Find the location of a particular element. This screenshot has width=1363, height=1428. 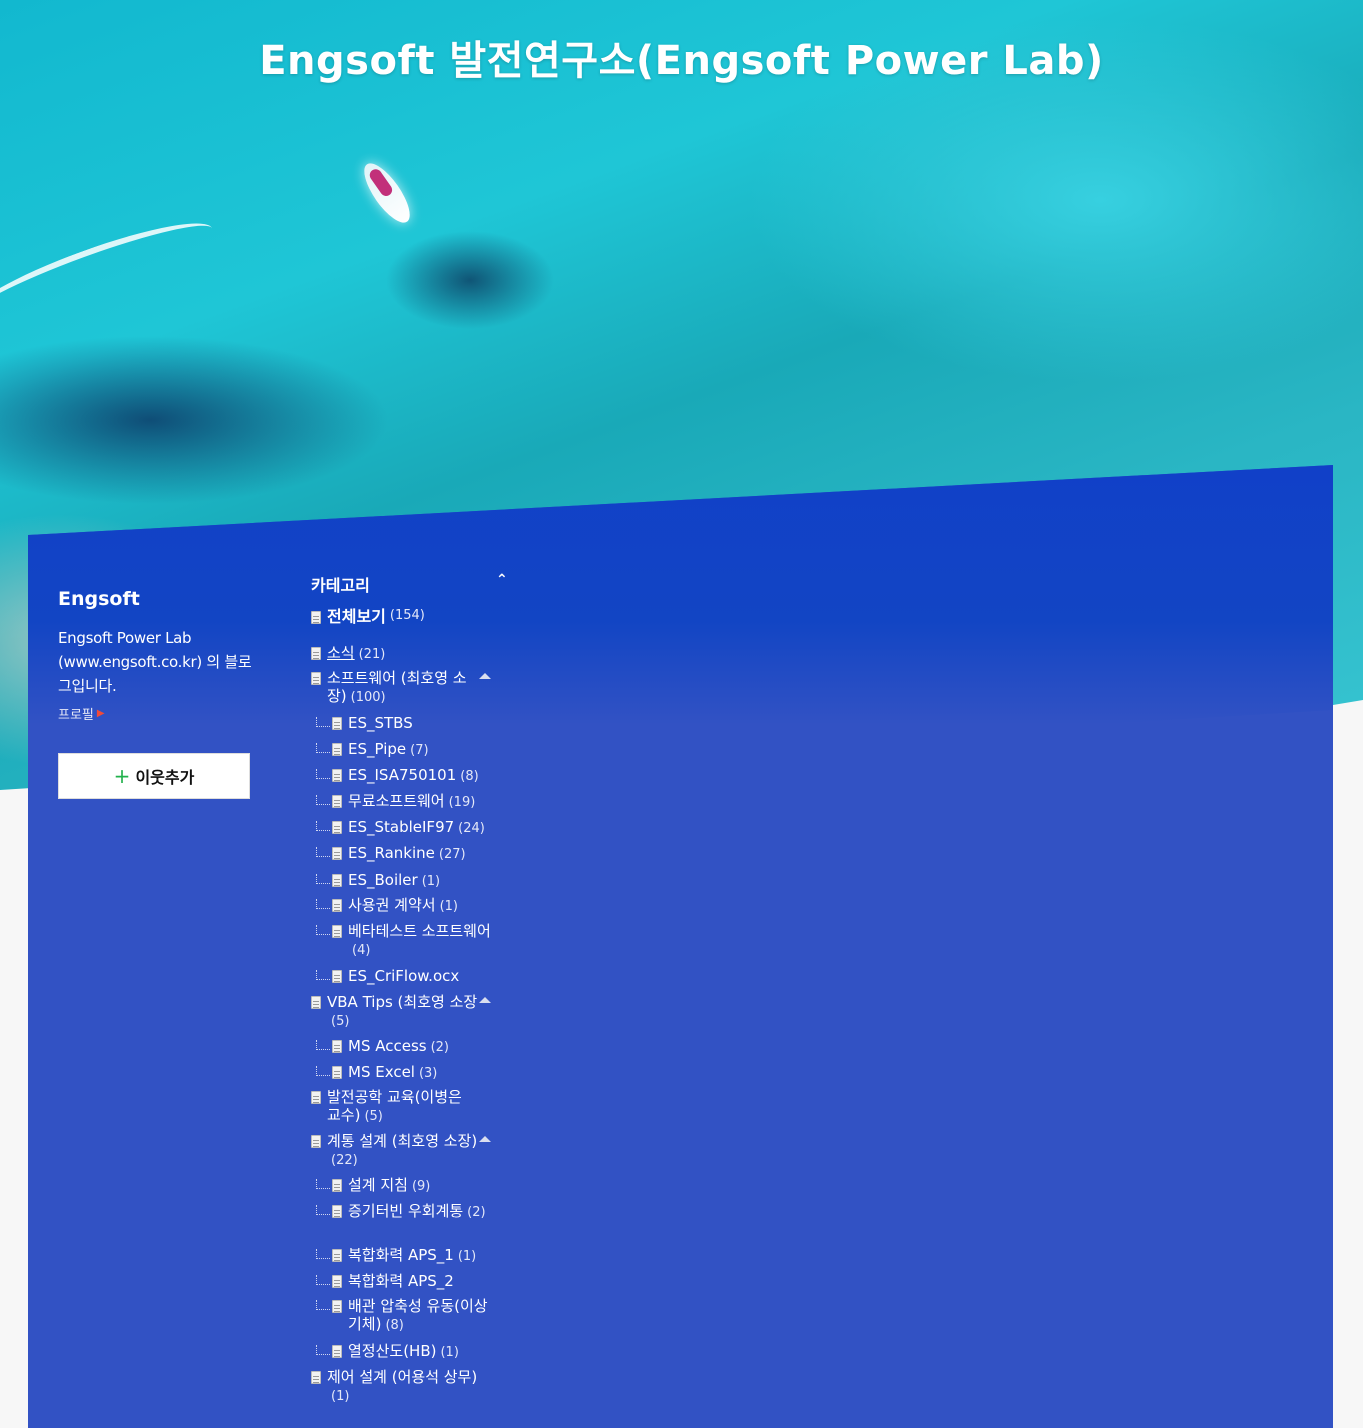

subcategory-item: MS Excel (3) is located at coordinates (403, 1073).